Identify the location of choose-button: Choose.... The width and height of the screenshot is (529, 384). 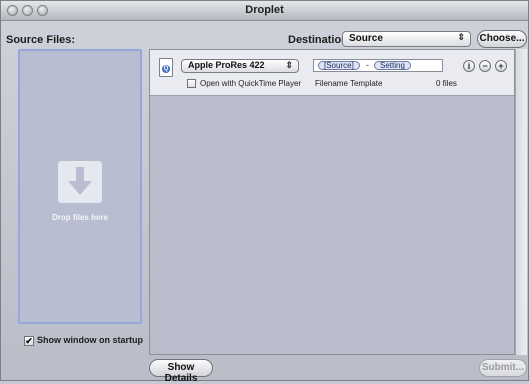
(502, 39).